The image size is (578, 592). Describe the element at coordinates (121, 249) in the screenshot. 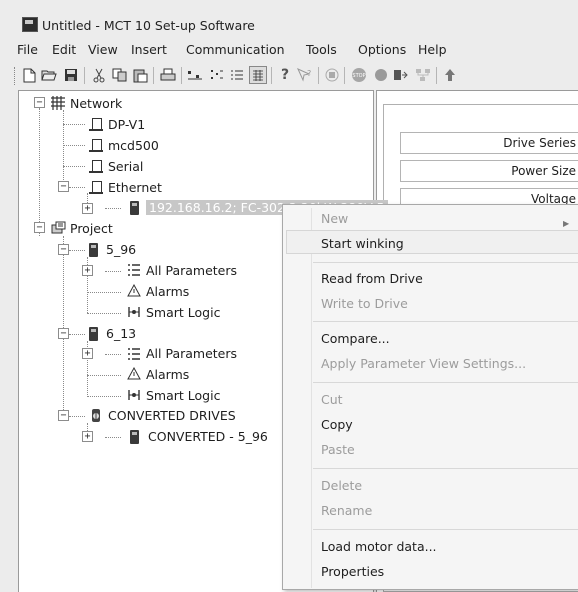

I see `tree-node-5-96: 5_96` at that location.